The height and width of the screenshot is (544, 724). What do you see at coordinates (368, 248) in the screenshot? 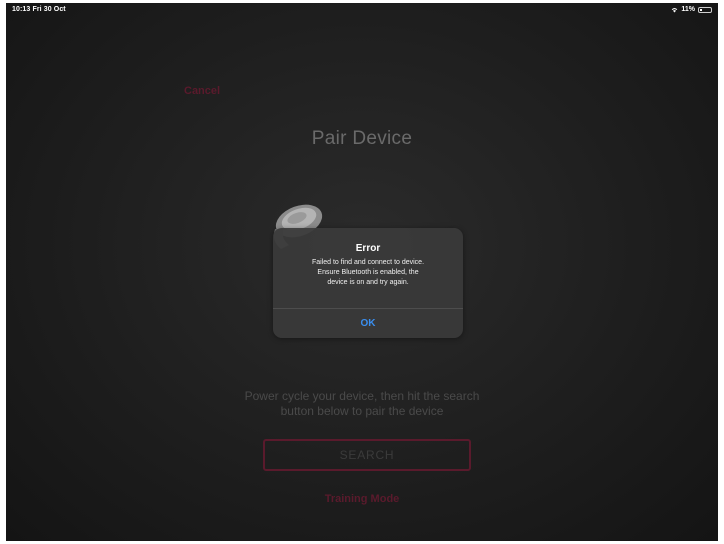
I see `alert-title: Error` at bounding box center [368, 248].